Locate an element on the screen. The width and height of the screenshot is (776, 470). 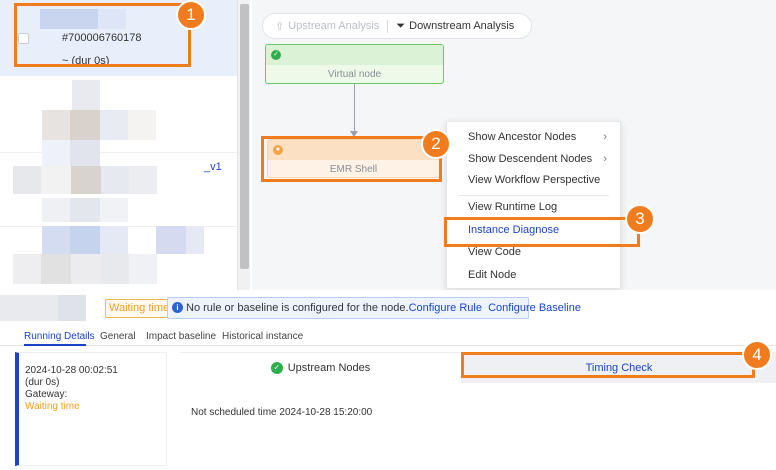
active-tab-indicator is located at coordinates (55, 345).